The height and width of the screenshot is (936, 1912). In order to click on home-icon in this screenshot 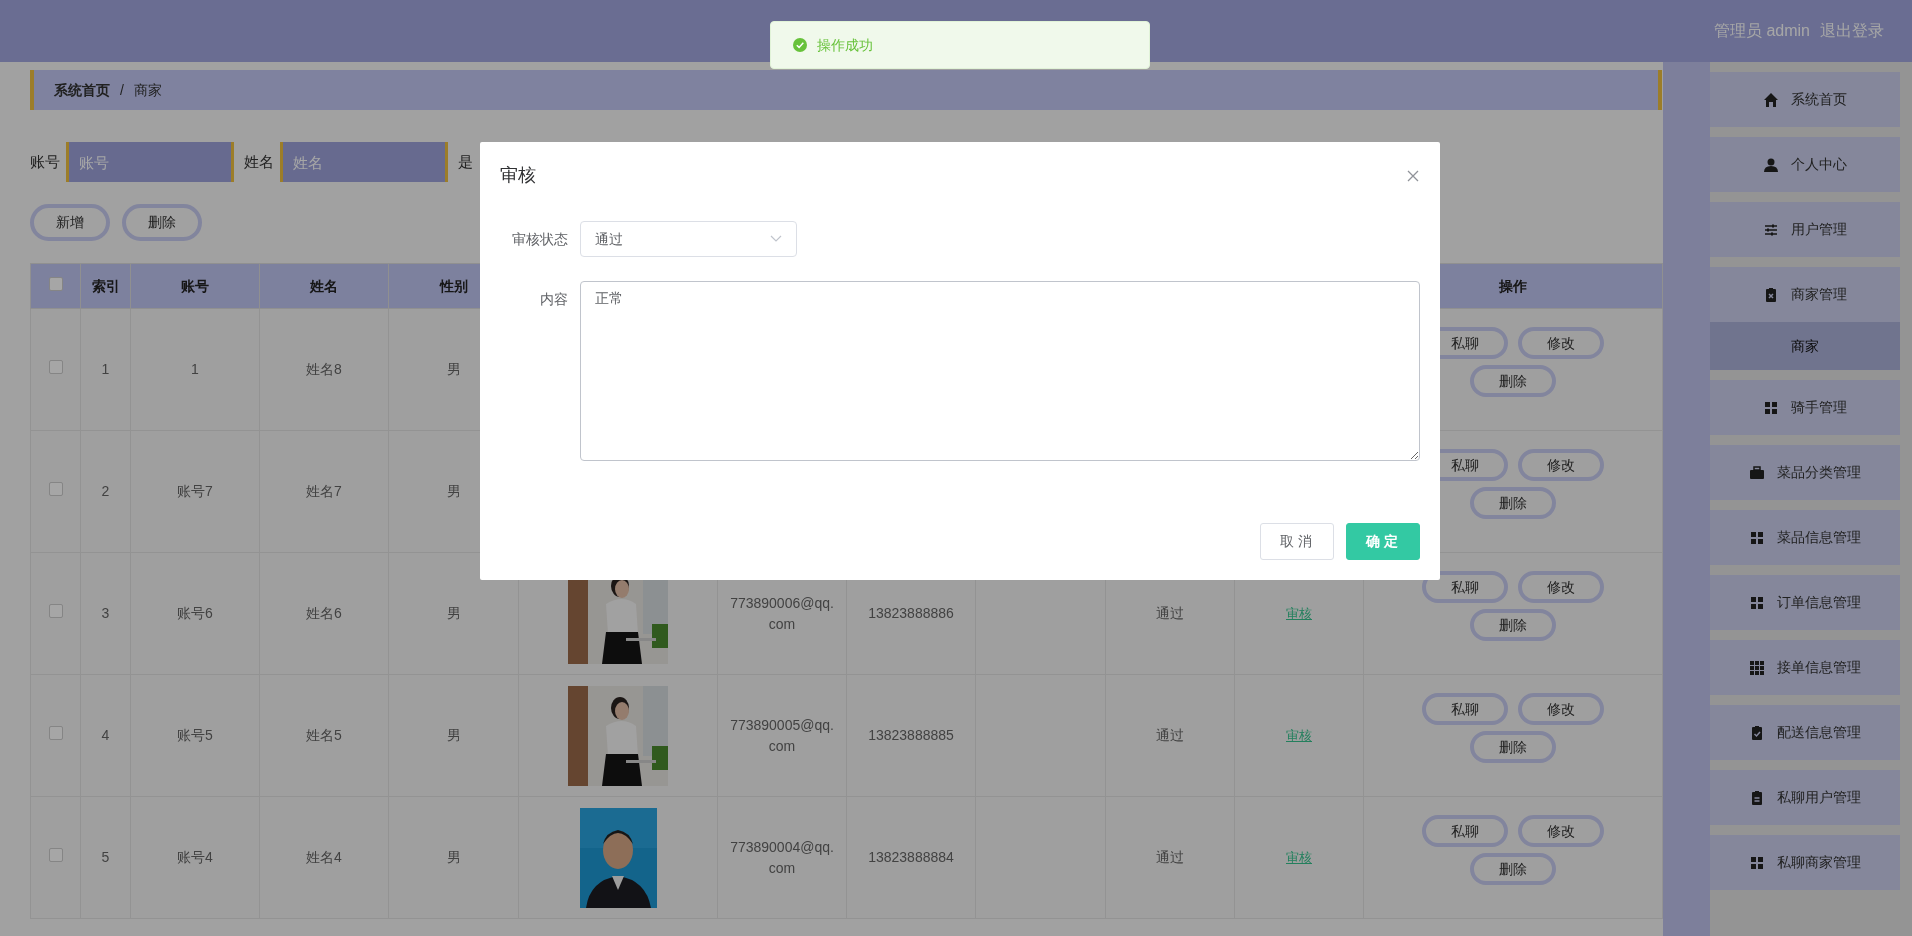, I will do `click(1771, 99)`.